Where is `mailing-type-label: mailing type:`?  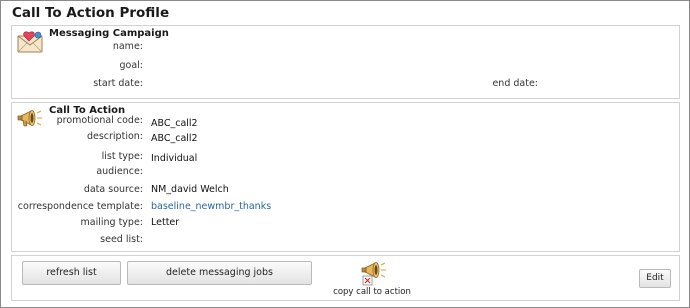
mailing-type-label: mailing type: is located at coordinates (112, 222).